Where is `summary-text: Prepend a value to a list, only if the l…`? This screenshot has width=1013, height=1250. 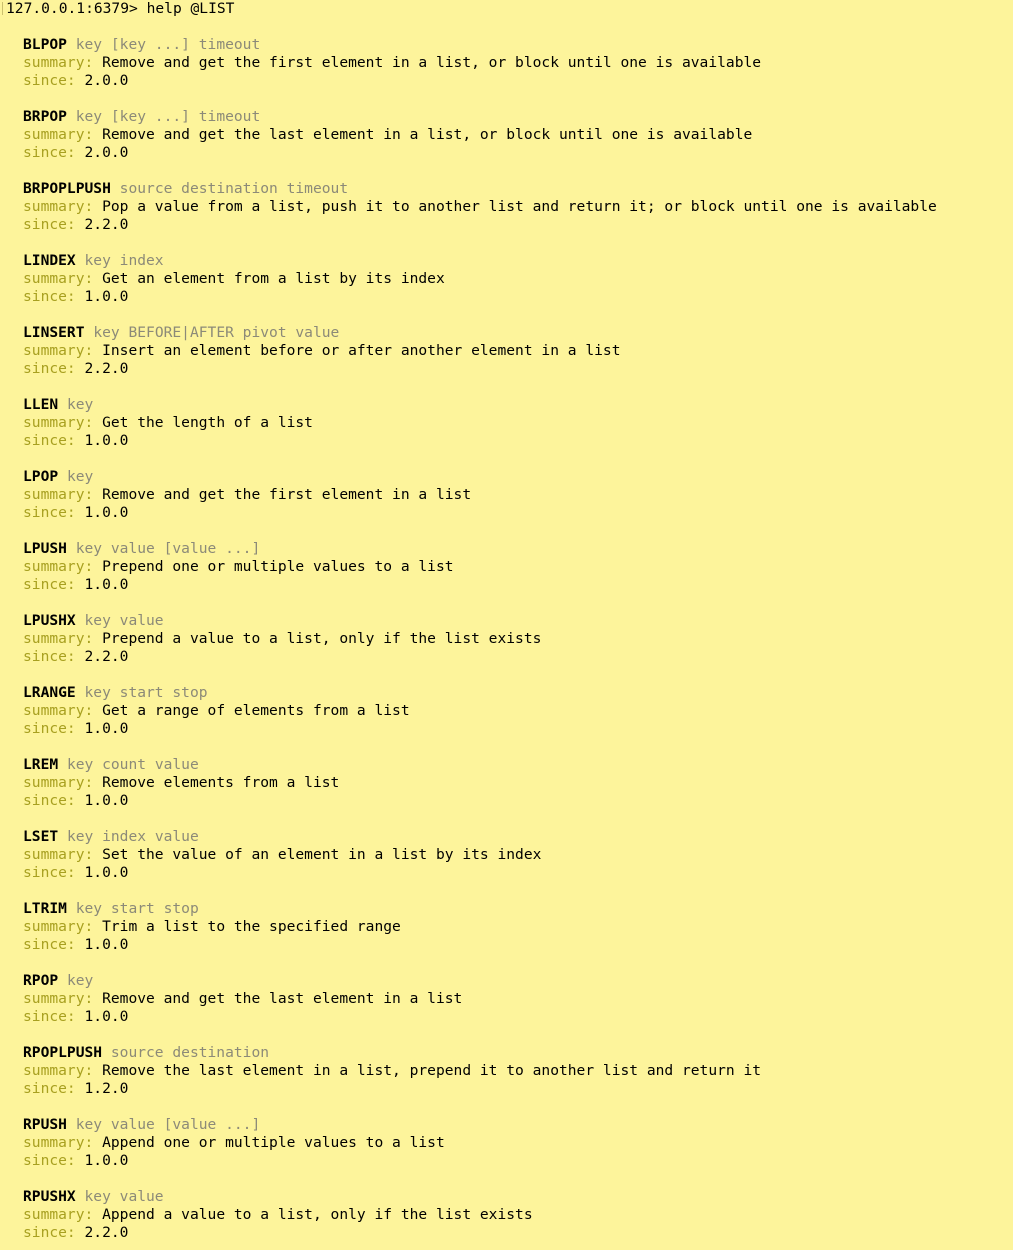 summary-text: Prepend a value to a list, only if the l… is located at coordinates (322, 638).